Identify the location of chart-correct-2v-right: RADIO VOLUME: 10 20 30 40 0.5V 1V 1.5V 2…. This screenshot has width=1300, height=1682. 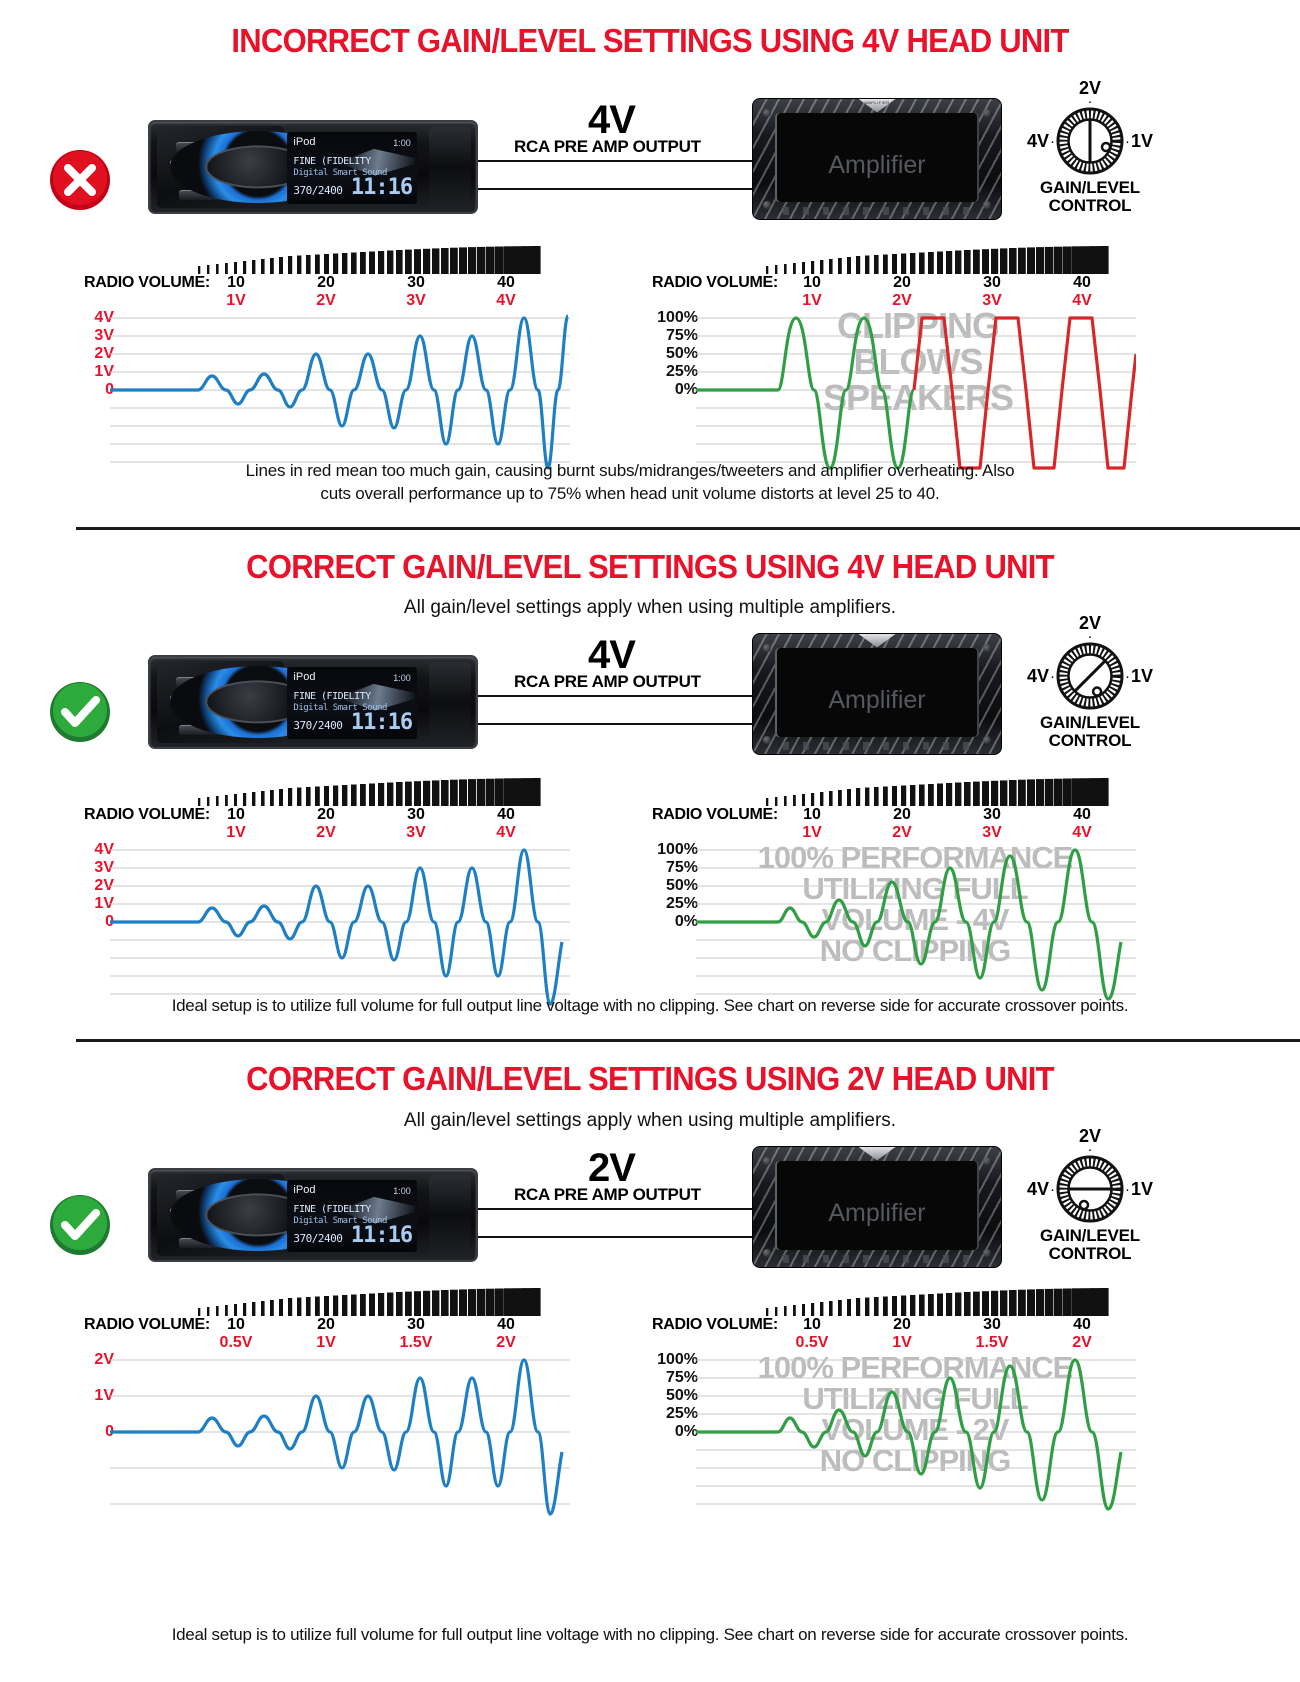
(888, 1399).